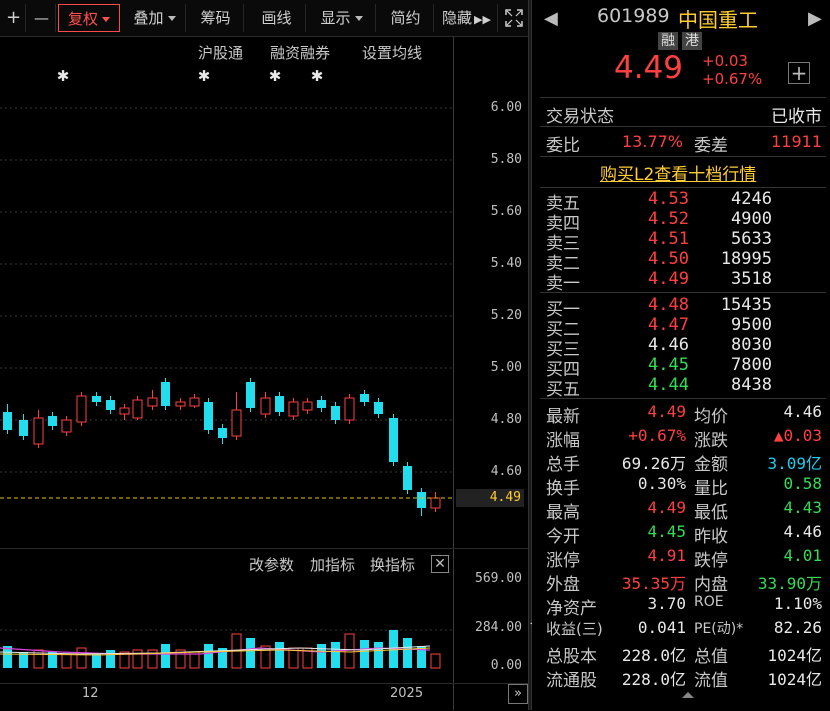 The image size is (830, 711). What do you see at coordinates (514, 18) in the screenshot?
I see `fullscreen-button` at bounding box center [514, 18].